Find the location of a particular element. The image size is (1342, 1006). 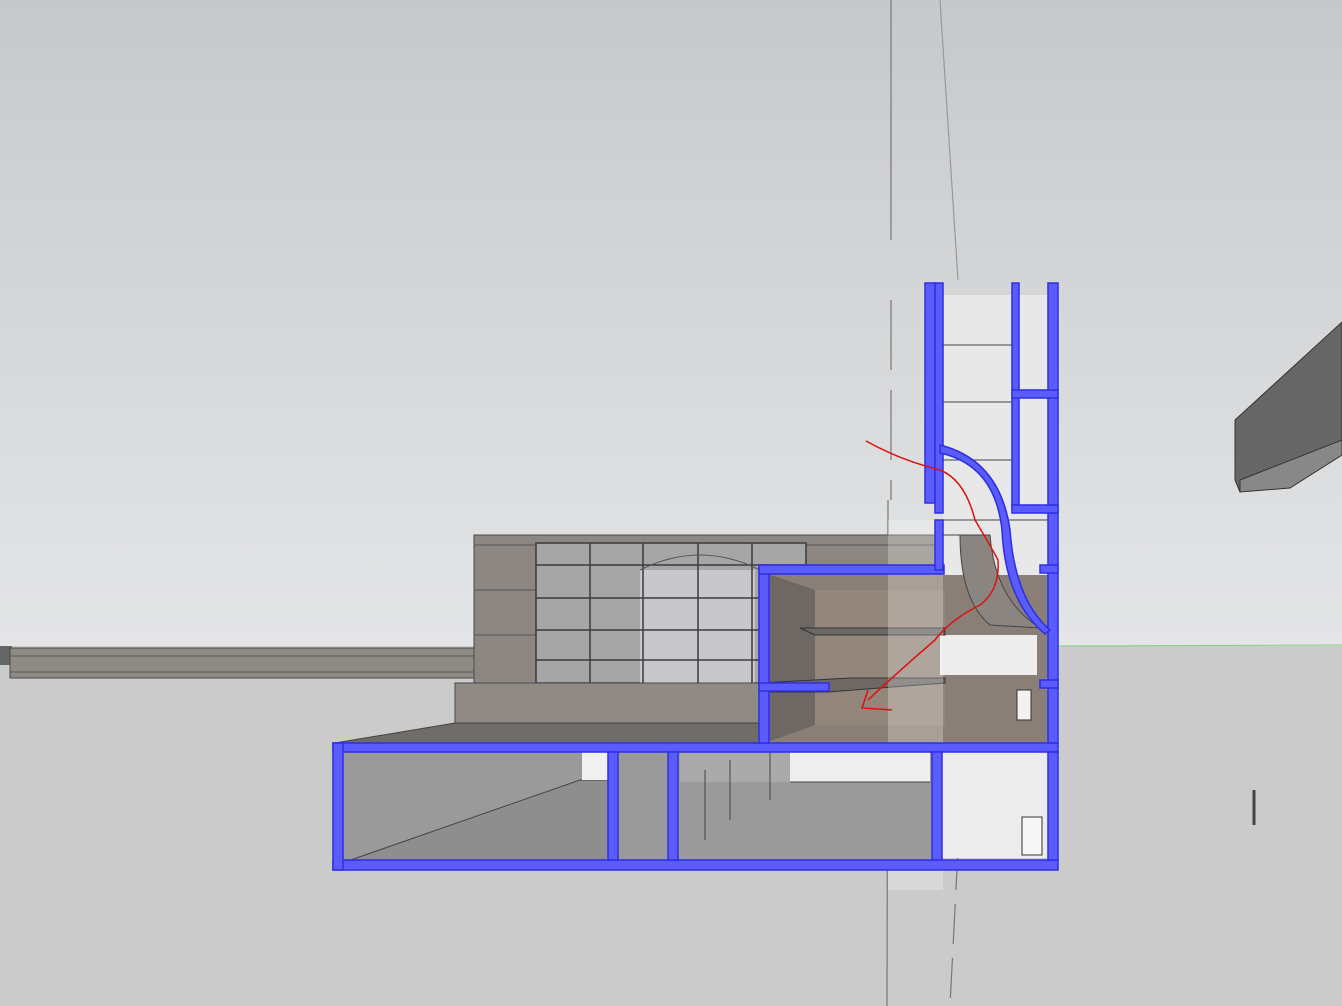

walkway-bar is located at coordinates (237, 662).